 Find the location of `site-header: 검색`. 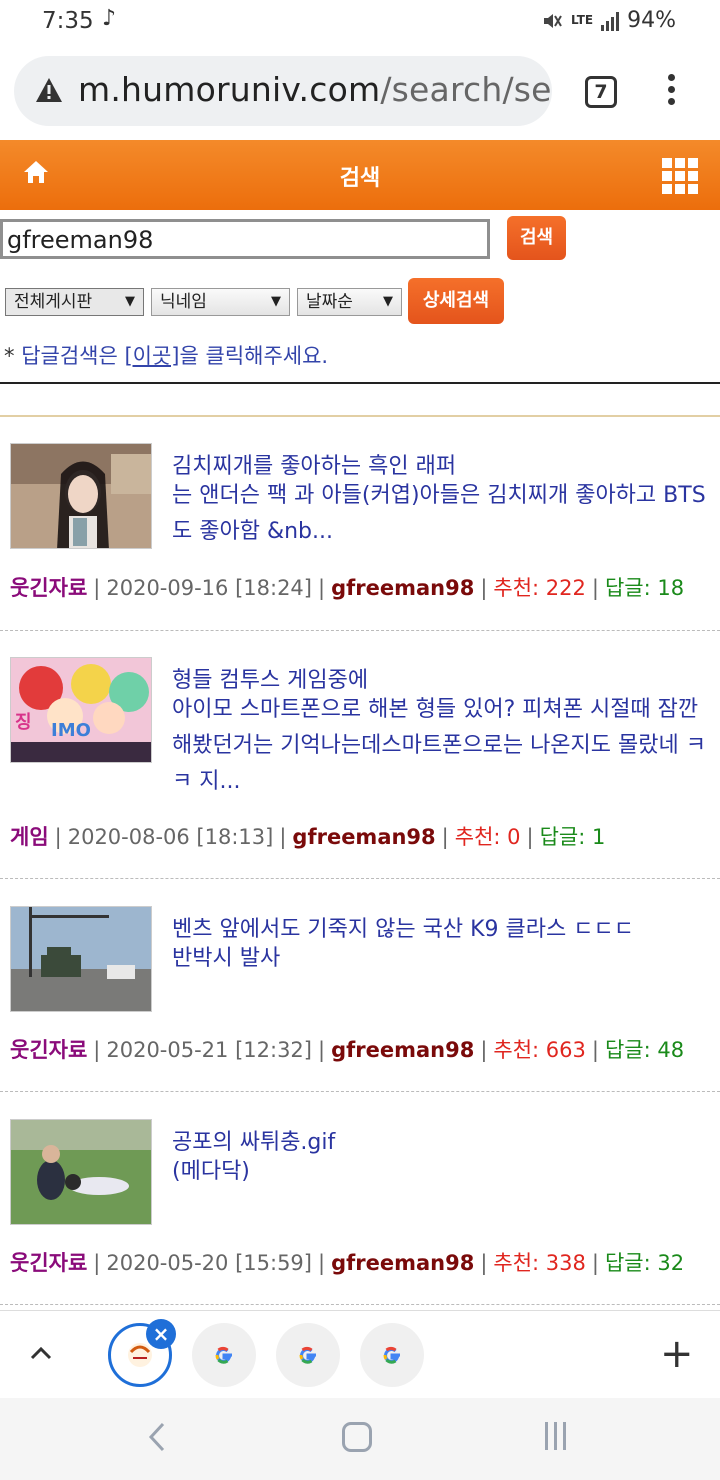

site-header: 검색 is located at coordinates (360, 175).